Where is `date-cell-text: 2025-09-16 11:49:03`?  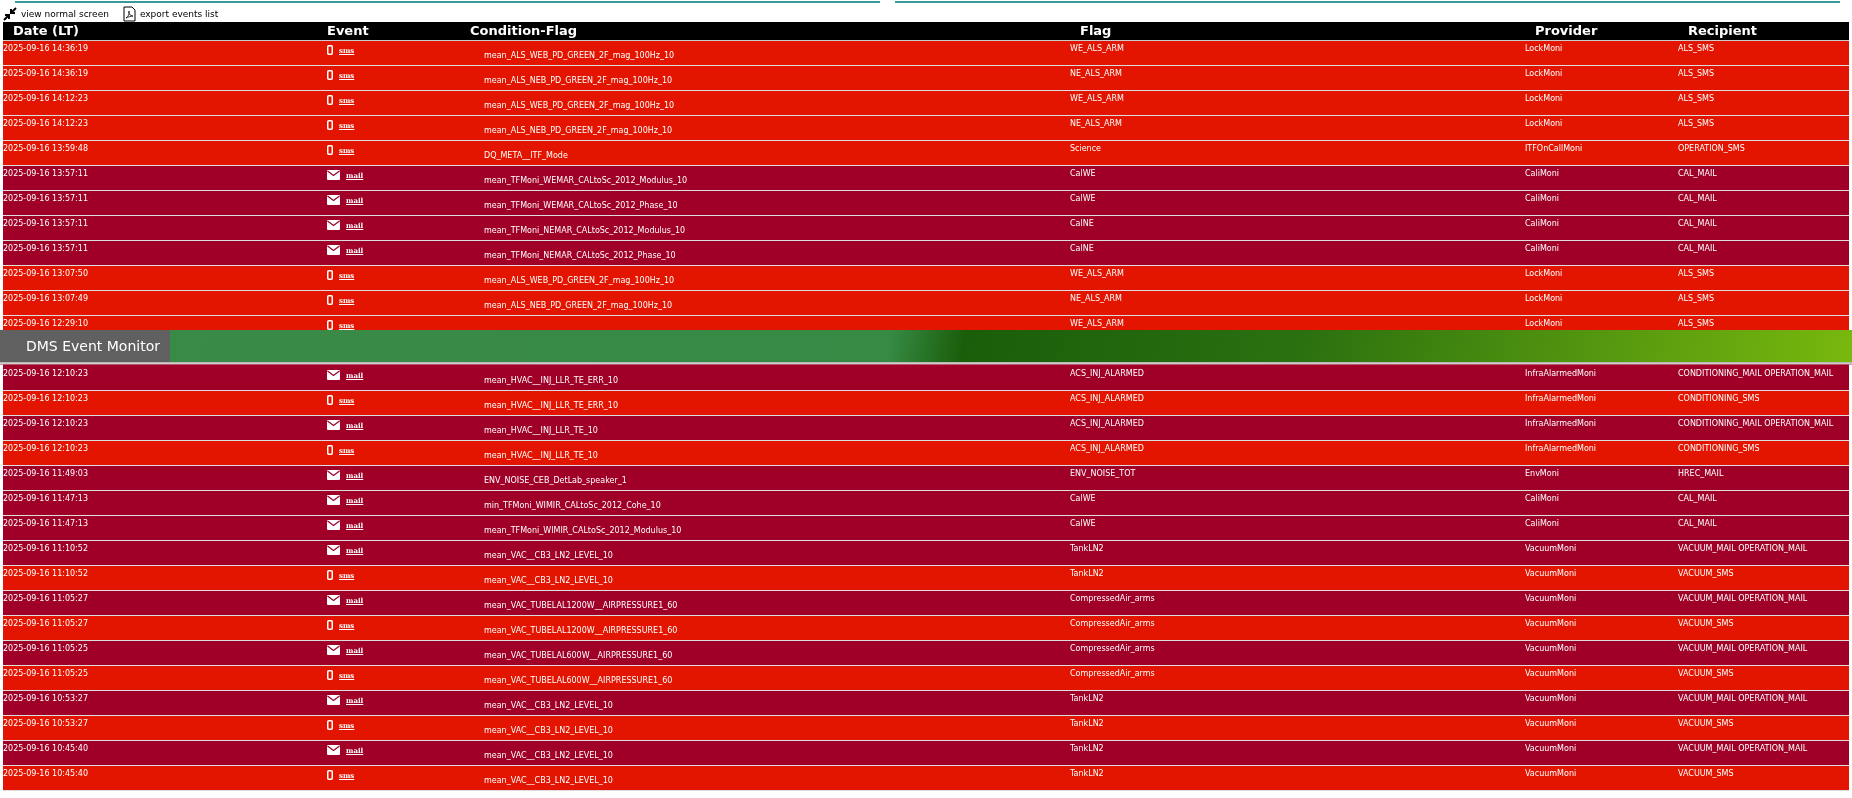 date-cell-text: 2025-09-16 11:49:03 is located at coordinates (46, 474).